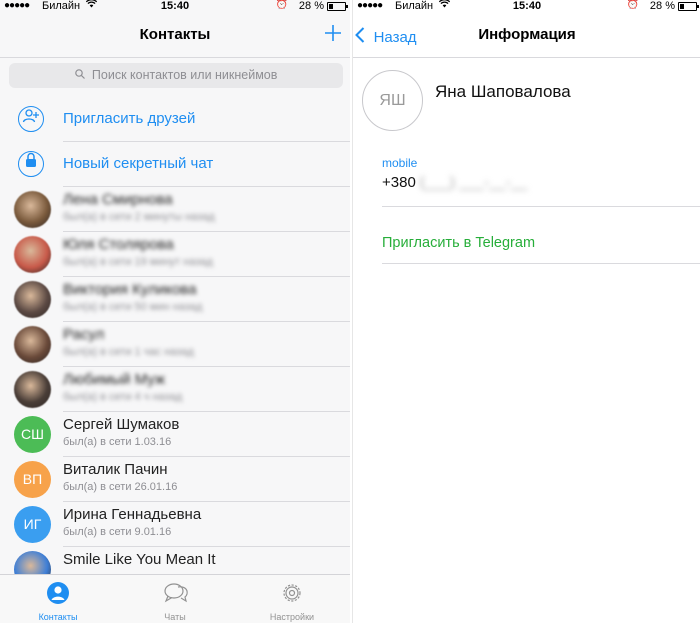 This screenshot has width=700, height=623. Describe the element at coordinates (133, 307) in the screenshot. I see `contact-status: был(а) в сети 50 мин назад` at that location.